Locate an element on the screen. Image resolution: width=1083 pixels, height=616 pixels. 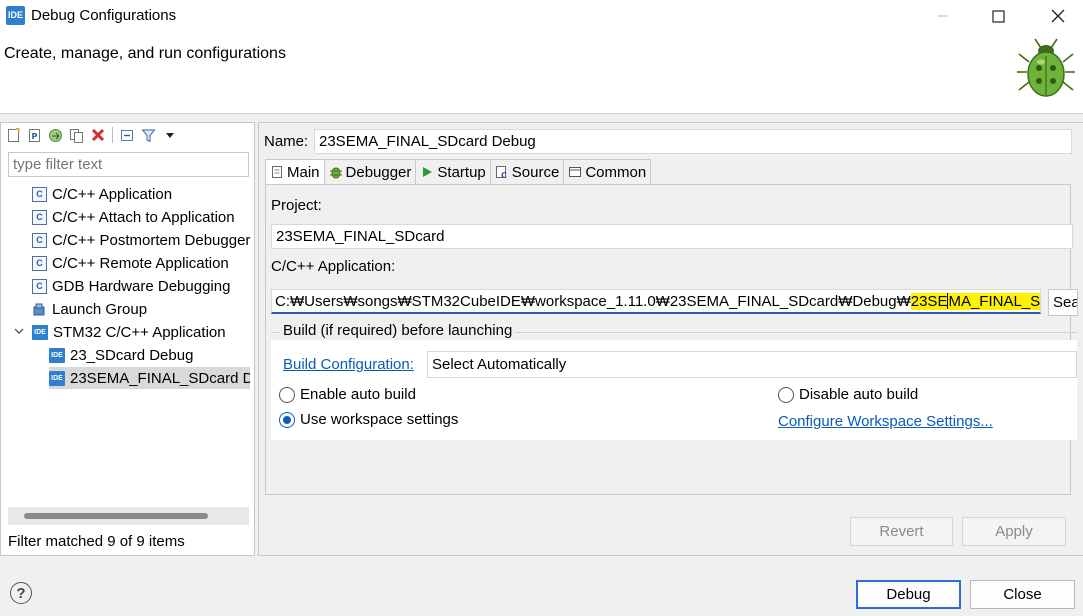
svg-text: C is located at coordinates (504, 175).